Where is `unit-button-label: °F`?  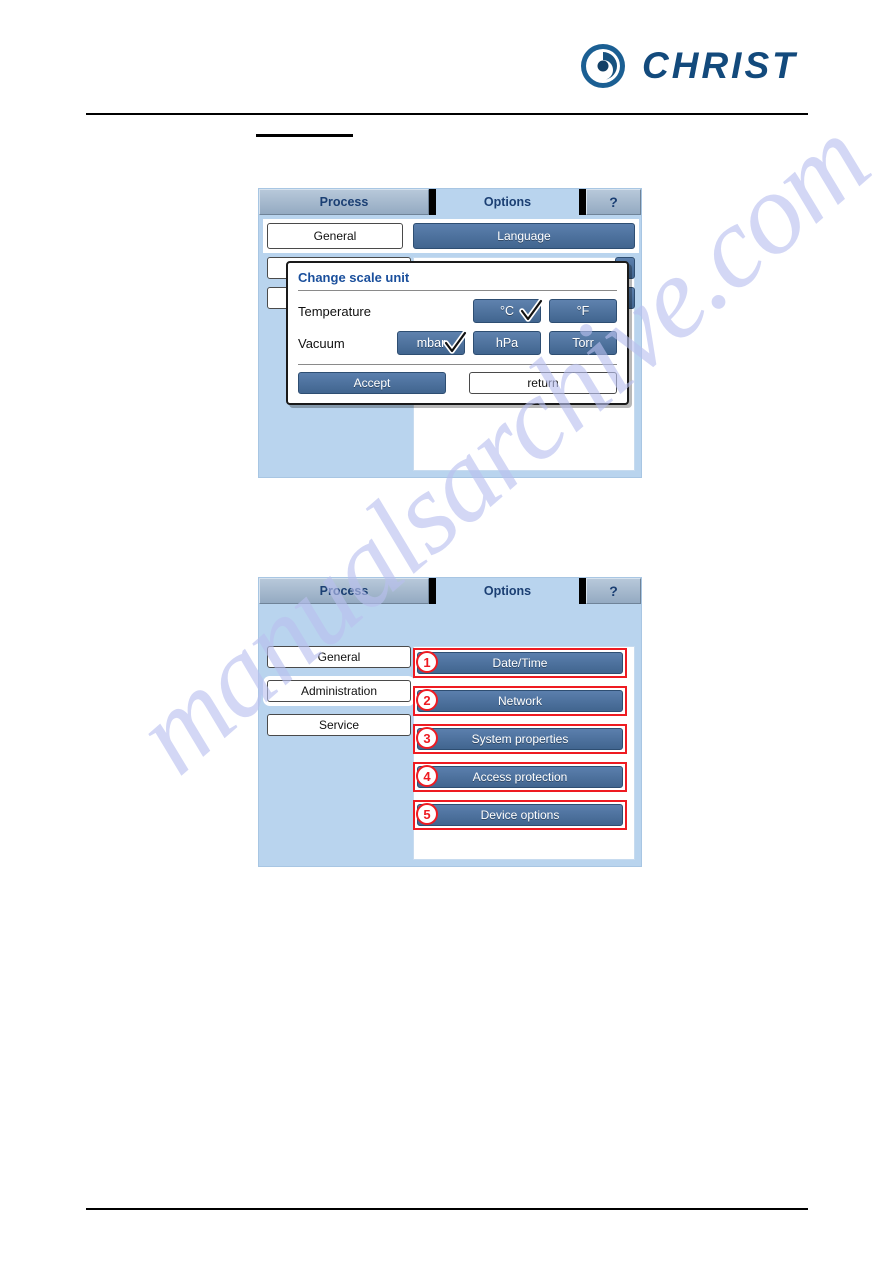 unit-button-label: °F is located at coordinates (583, 311).